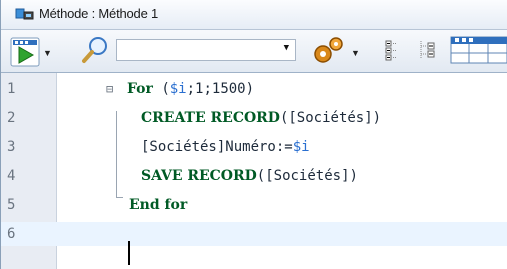 This screenshot has width=507, height=269. I want to click on line-number: 4, so click(11, 176).